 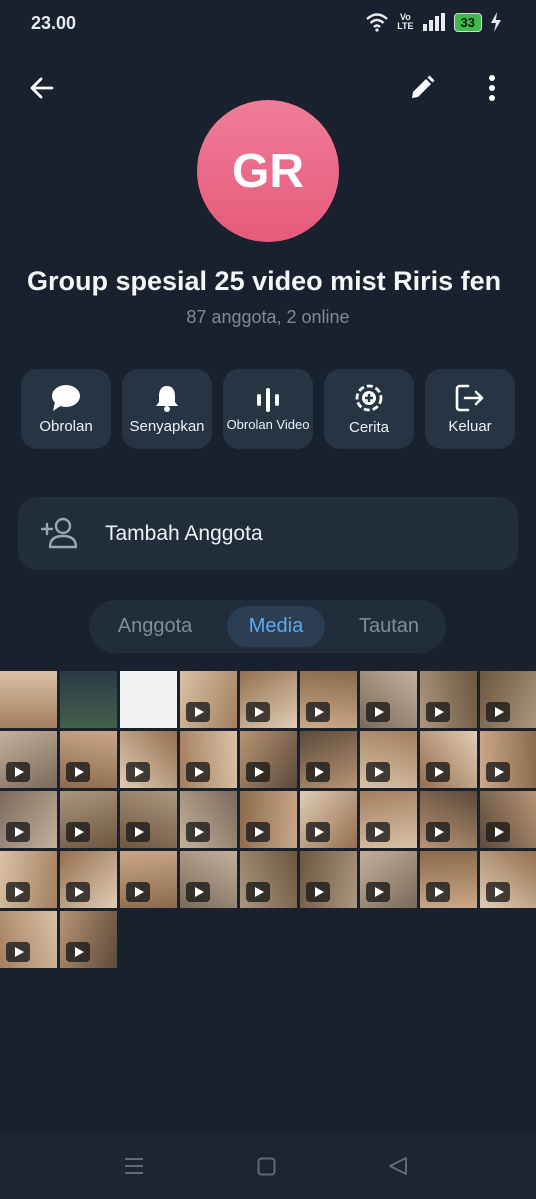 I want to click on volte-icon: Vo LTE, so click(x=405, y=22).